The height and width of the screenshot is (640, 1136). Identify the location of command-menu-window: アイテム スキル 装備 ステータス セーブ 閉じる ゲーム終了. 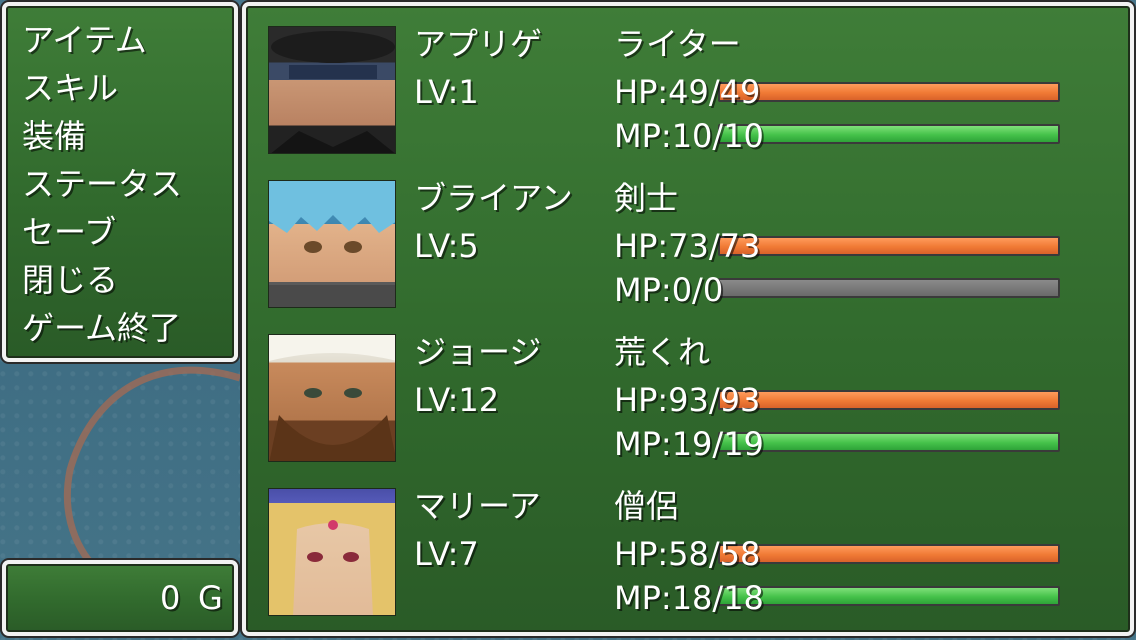
(120, 182).